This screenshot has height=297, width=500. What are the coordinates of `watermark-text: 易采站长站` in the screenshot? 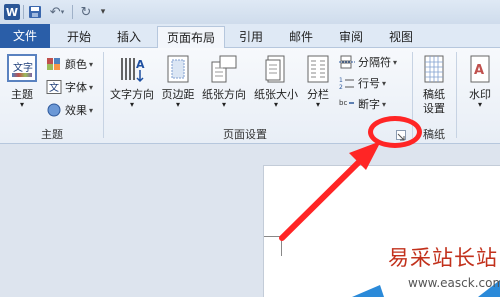 It's located at (443, 258).